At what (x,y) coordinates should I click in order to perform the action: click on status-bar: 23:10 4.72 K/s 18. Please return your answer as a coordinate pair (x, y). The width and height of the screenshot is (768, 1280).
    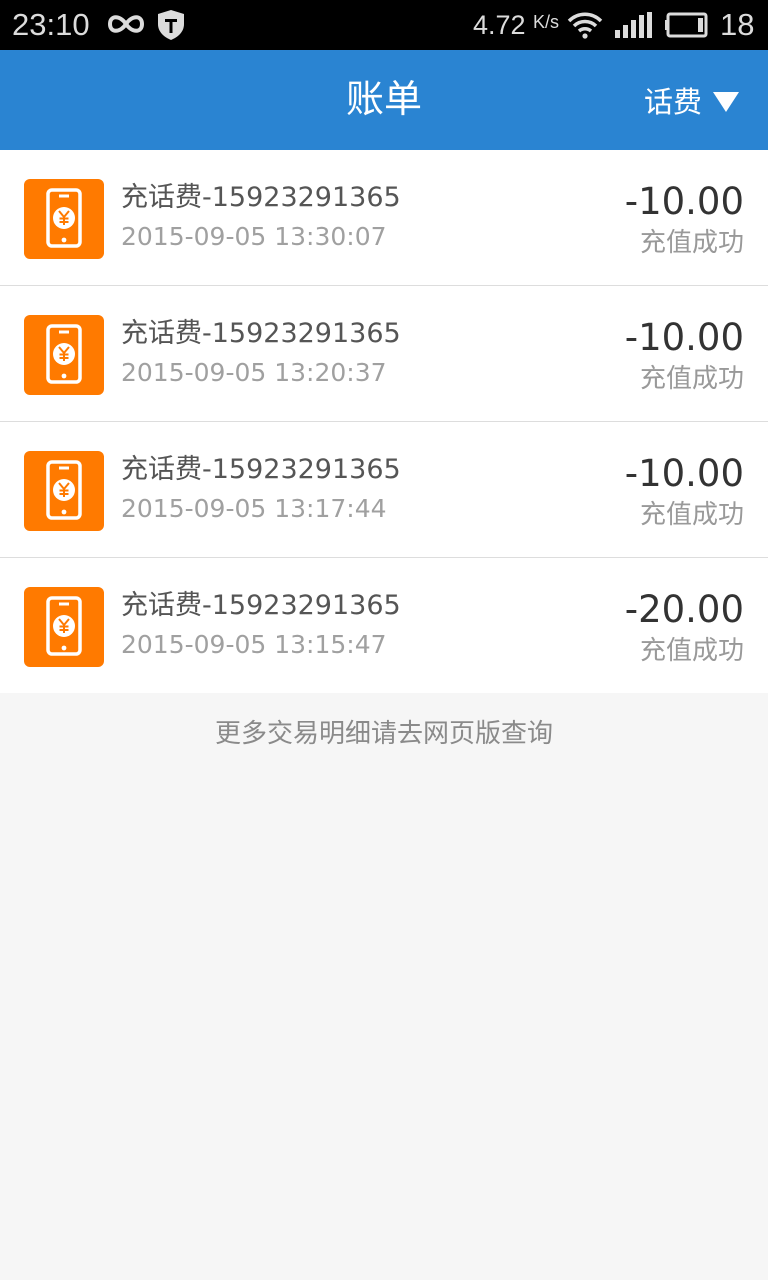
    Looking at the image, I should click on (384, 25).